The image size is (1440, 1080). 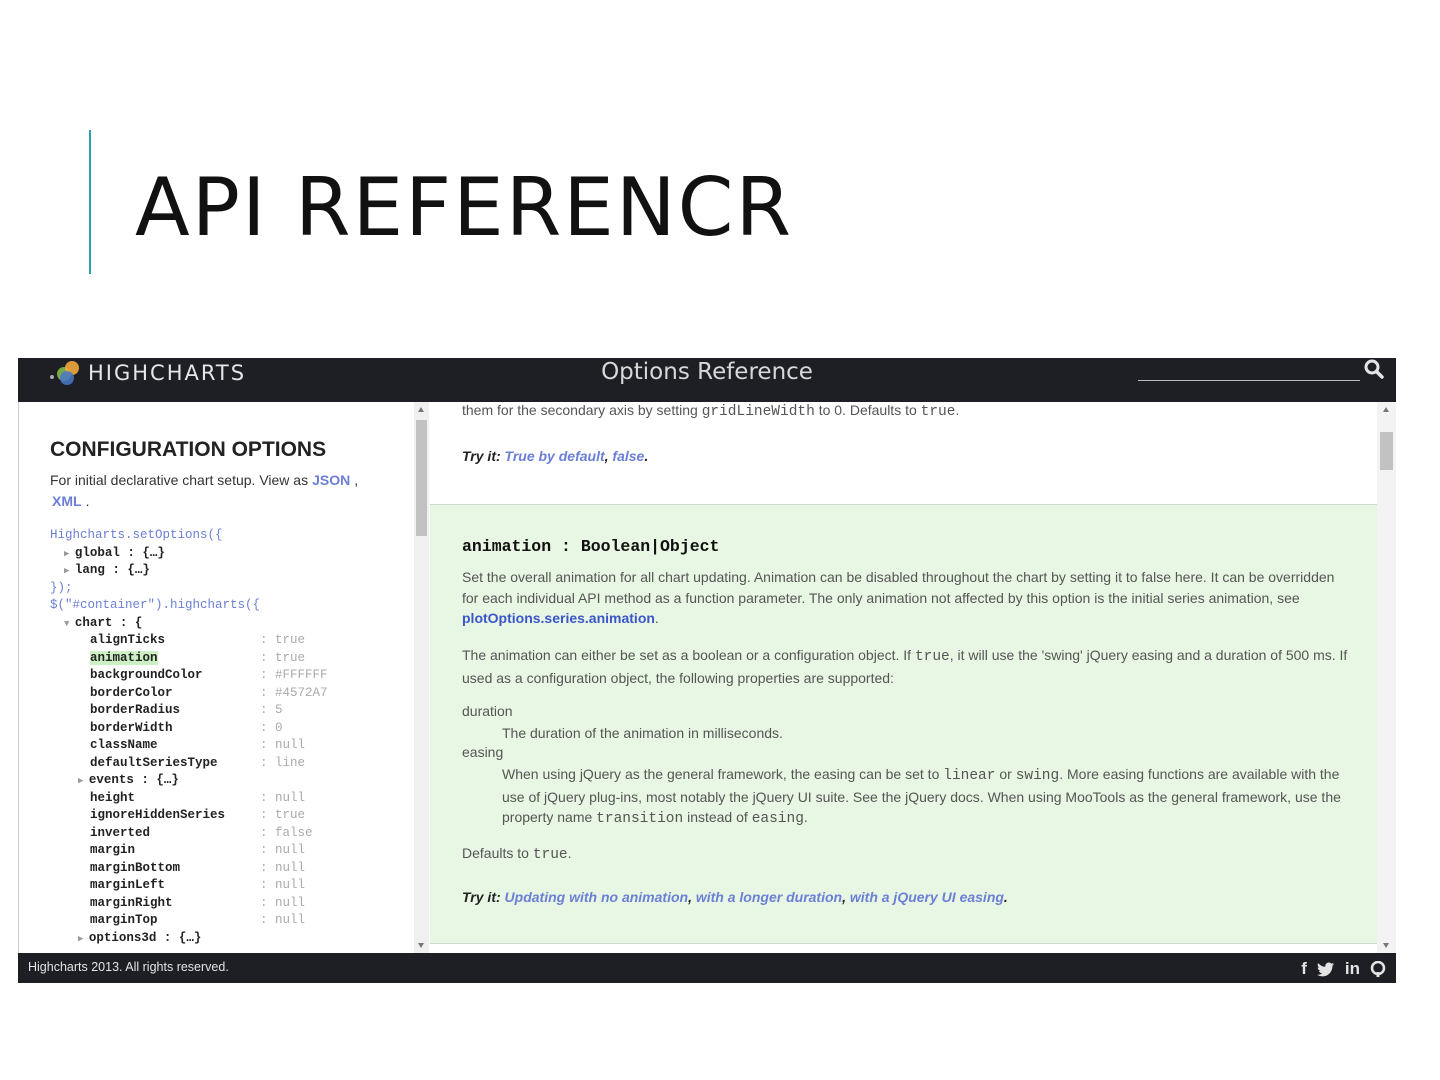 What do you see at coordinates (356, 480) in the screenshot?
I see `config-desc-comma: ,` at bounding box center [356, 480].